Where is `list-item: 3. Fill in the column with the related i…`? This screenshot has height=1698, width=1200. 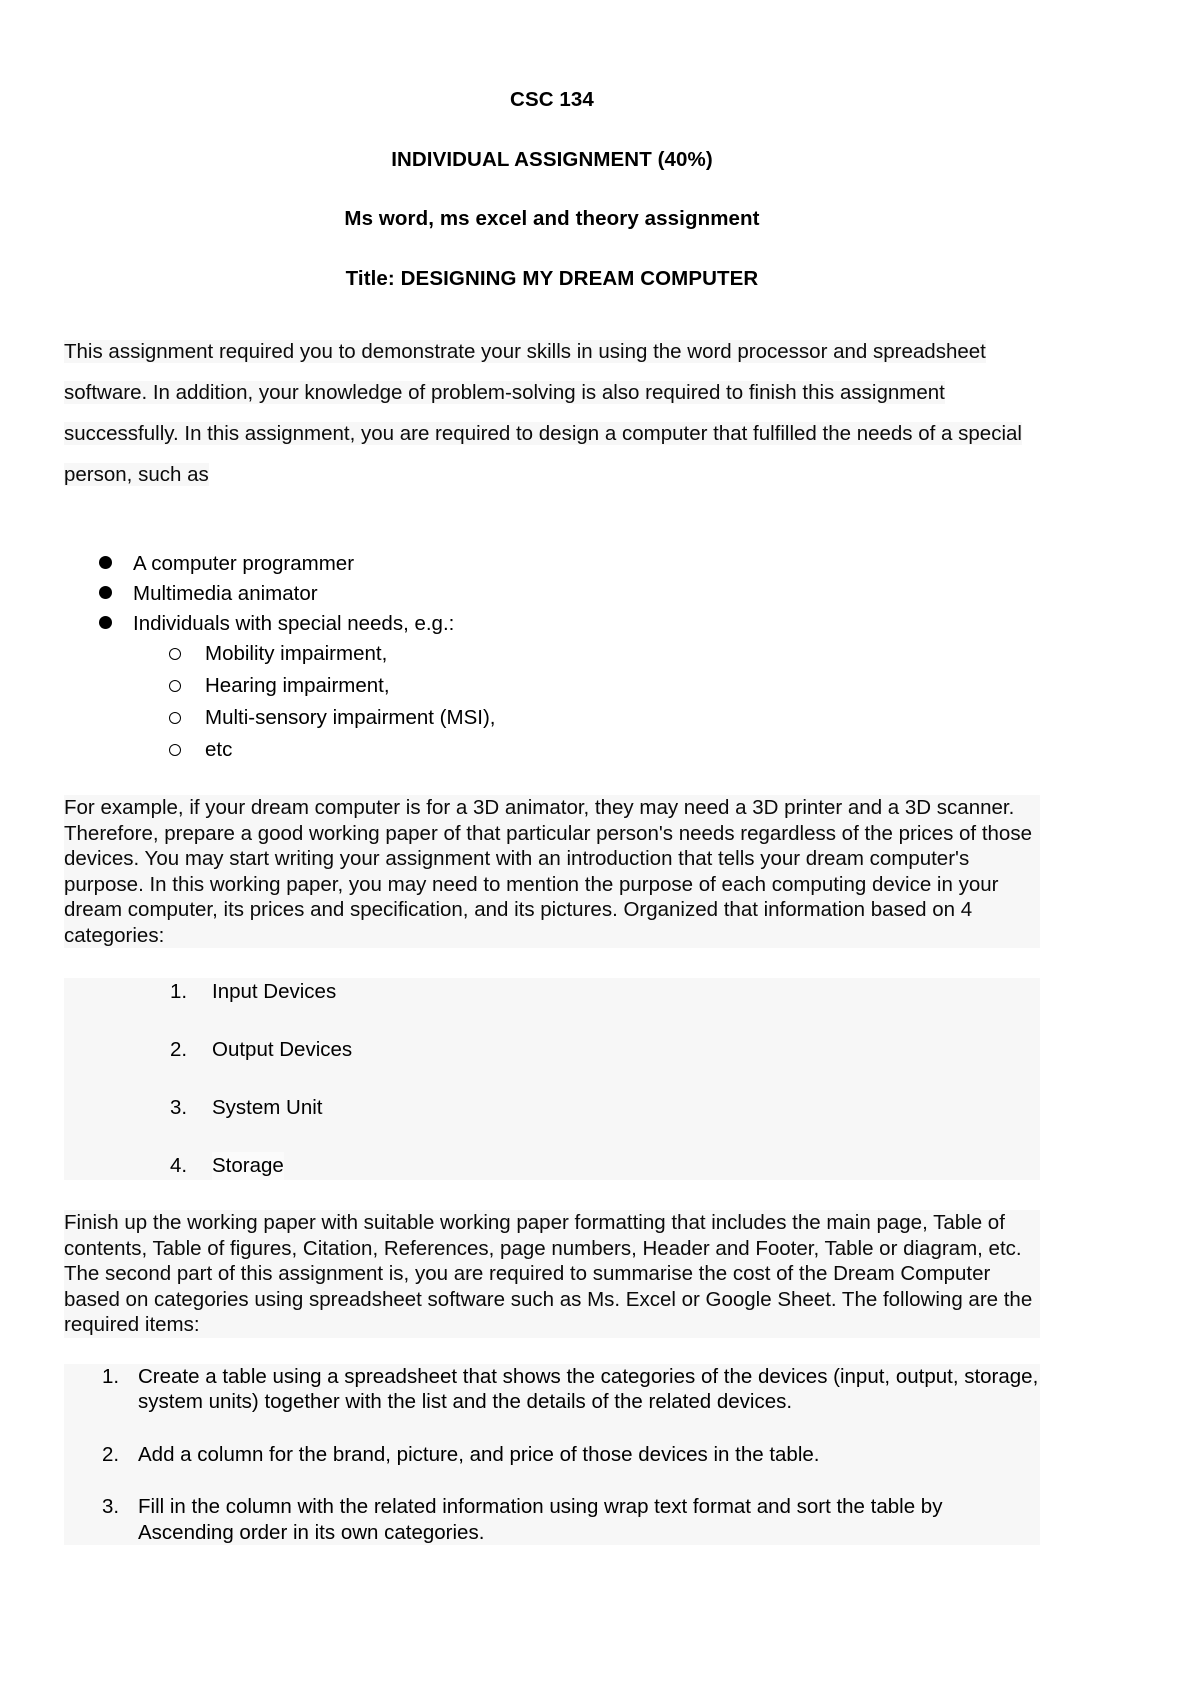 list-item: 3. Fill in the column with the related i… is located at coordinates (552, 1519).